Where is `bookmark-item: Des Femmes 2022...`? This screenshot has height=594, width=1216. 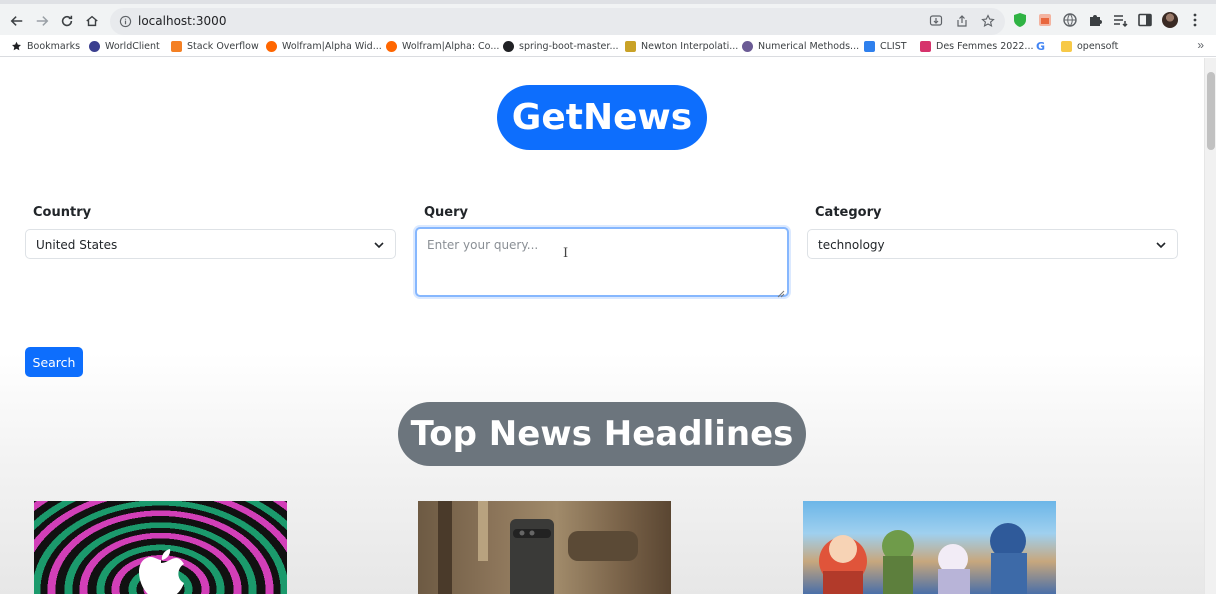 bookmark-item: Des Femmes 2022... is located at coordinates (976, 46).